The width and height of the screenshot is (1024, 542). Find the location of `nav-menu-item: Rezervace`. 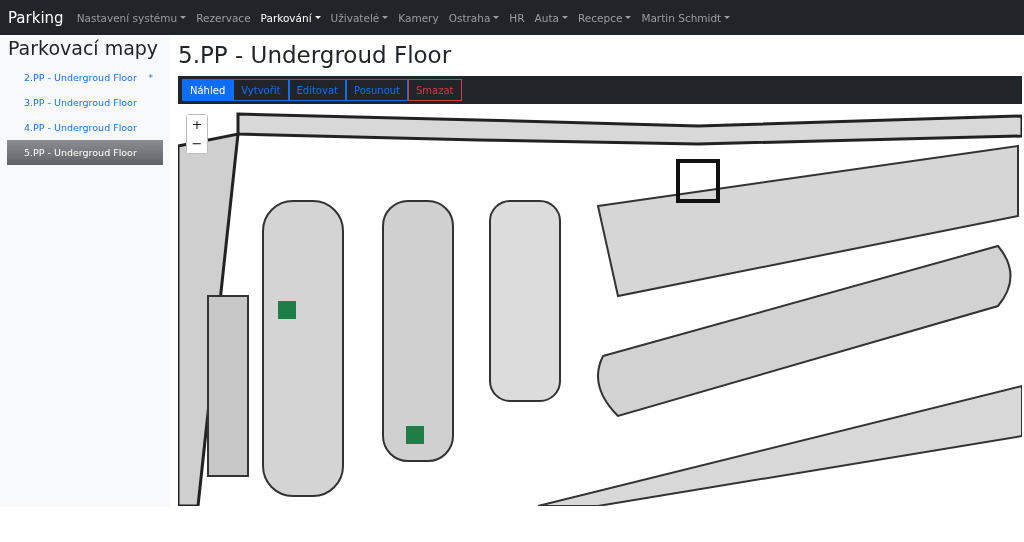

nav-menu-item: Rezervace is located at coordinates (223, 17).